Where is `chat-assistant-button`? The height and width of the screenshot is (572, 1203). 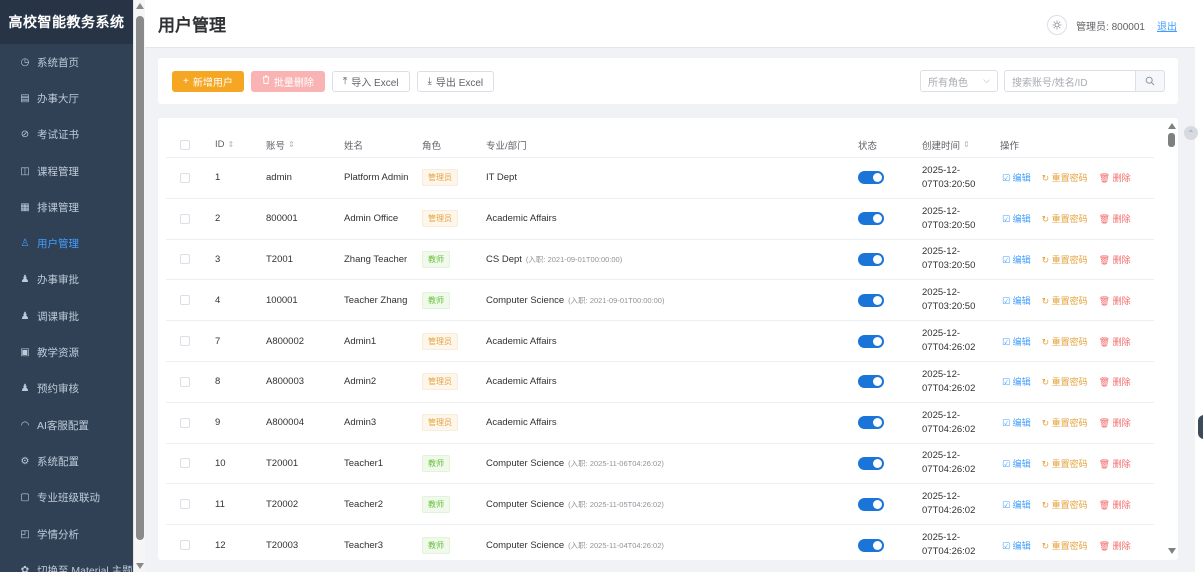 chat-assistant-button is located at coordinates (1200, 427).